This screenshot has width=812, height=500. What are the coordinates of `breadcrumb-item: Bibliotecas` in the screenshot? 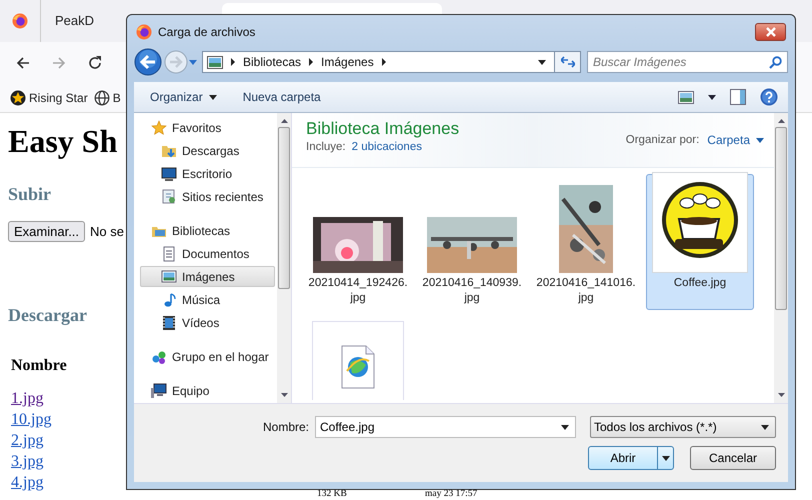 It's located at (272, 62).